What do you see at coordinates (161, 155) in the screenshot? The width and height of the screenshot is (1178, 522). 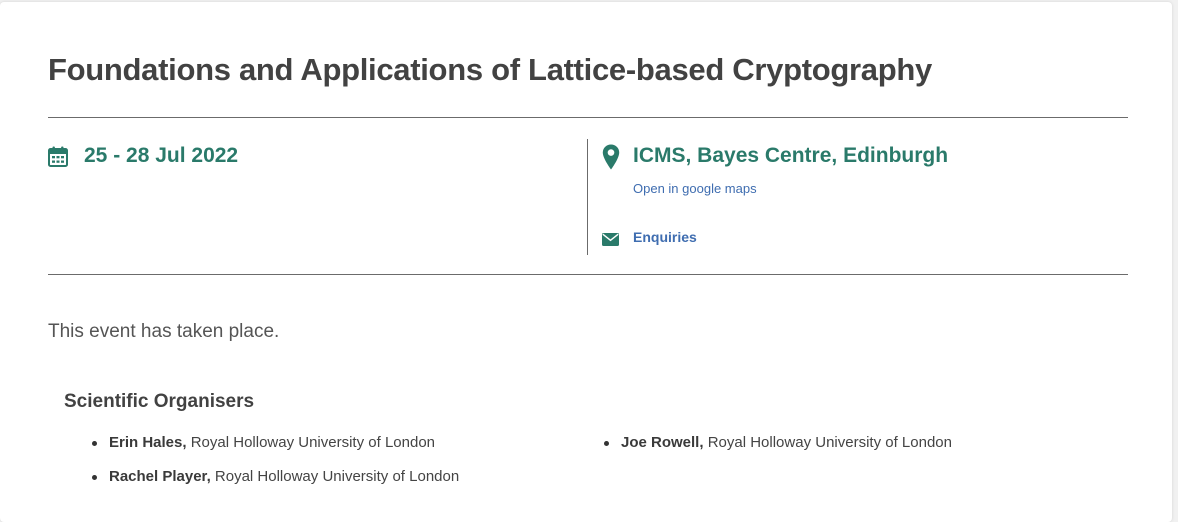 I see `event-date: 25 - 28 Jul 2022` at bounding box center [161, 155].